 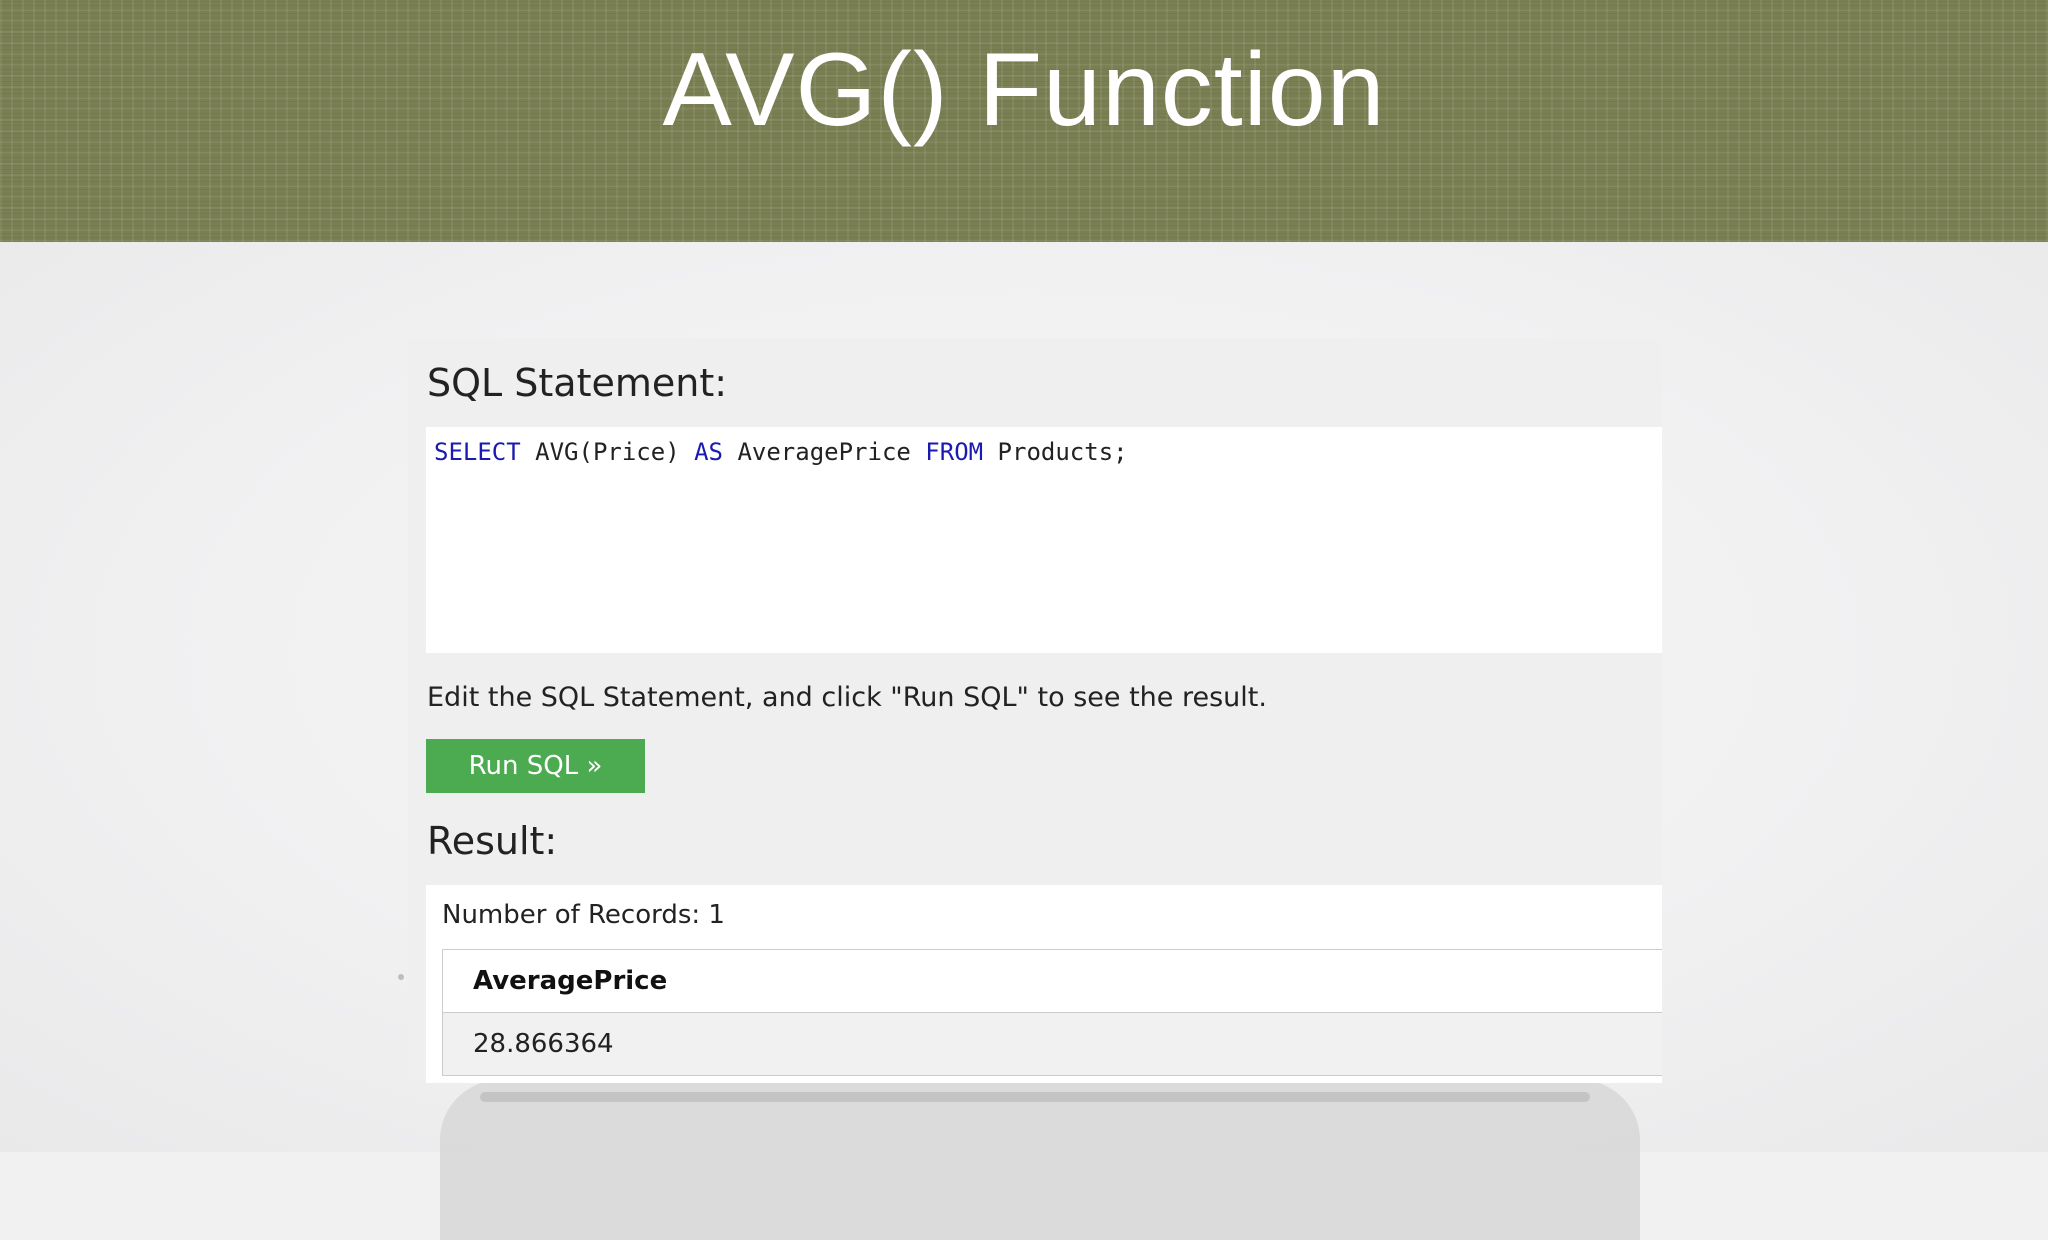 I want to click on sql-statement-heading: SQL Statement:, so click(x=577, y=383).